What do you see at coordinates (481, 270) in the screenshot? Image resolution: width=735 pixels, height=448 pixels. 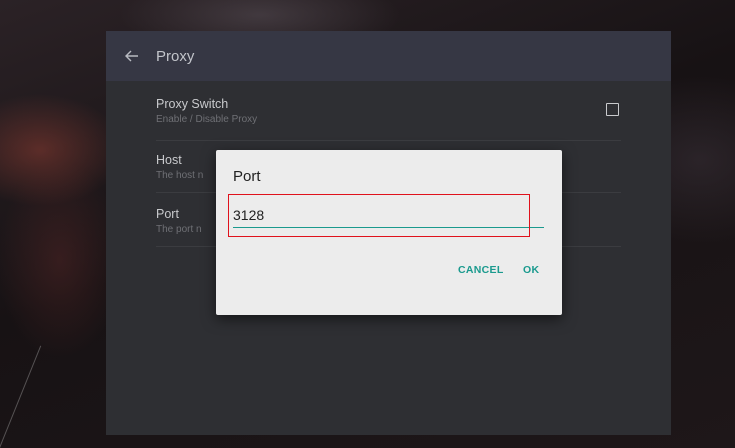 I see `cancel-button: CANCEL` at bounding box center [481, 270].